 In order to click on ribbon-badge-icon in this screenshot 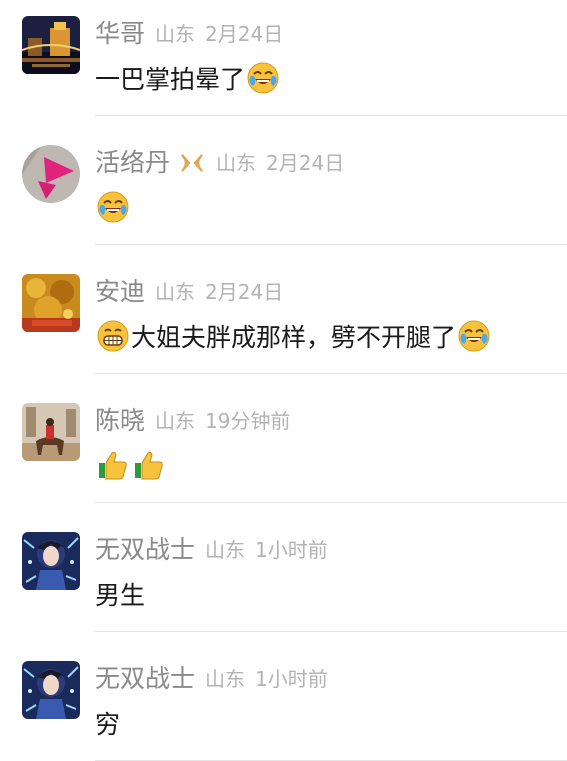, I will do `click(192, 163)`.